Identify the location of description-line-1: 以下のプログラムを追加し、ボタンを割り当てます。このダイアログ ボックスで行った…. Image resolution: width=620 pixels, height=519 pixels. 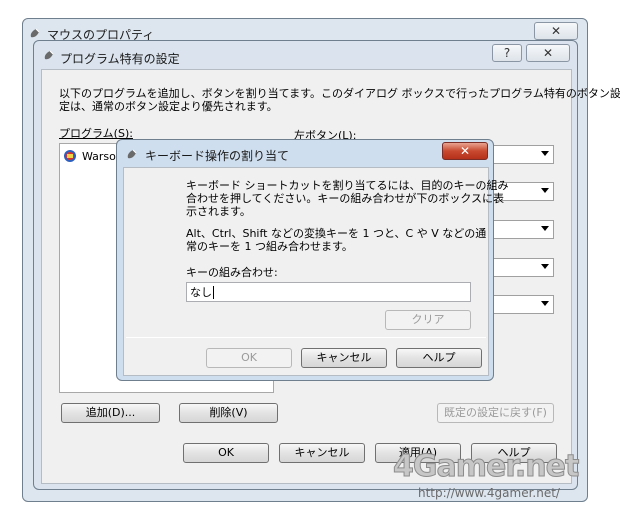
(339, 93).